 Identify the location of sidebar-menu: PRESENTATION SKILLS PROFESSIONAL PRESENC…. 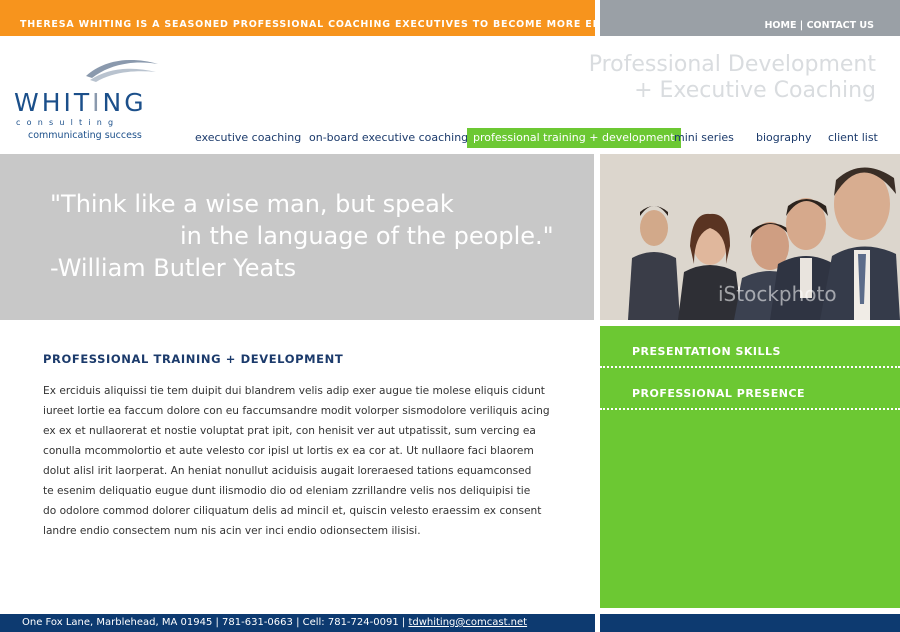
(750, 467).